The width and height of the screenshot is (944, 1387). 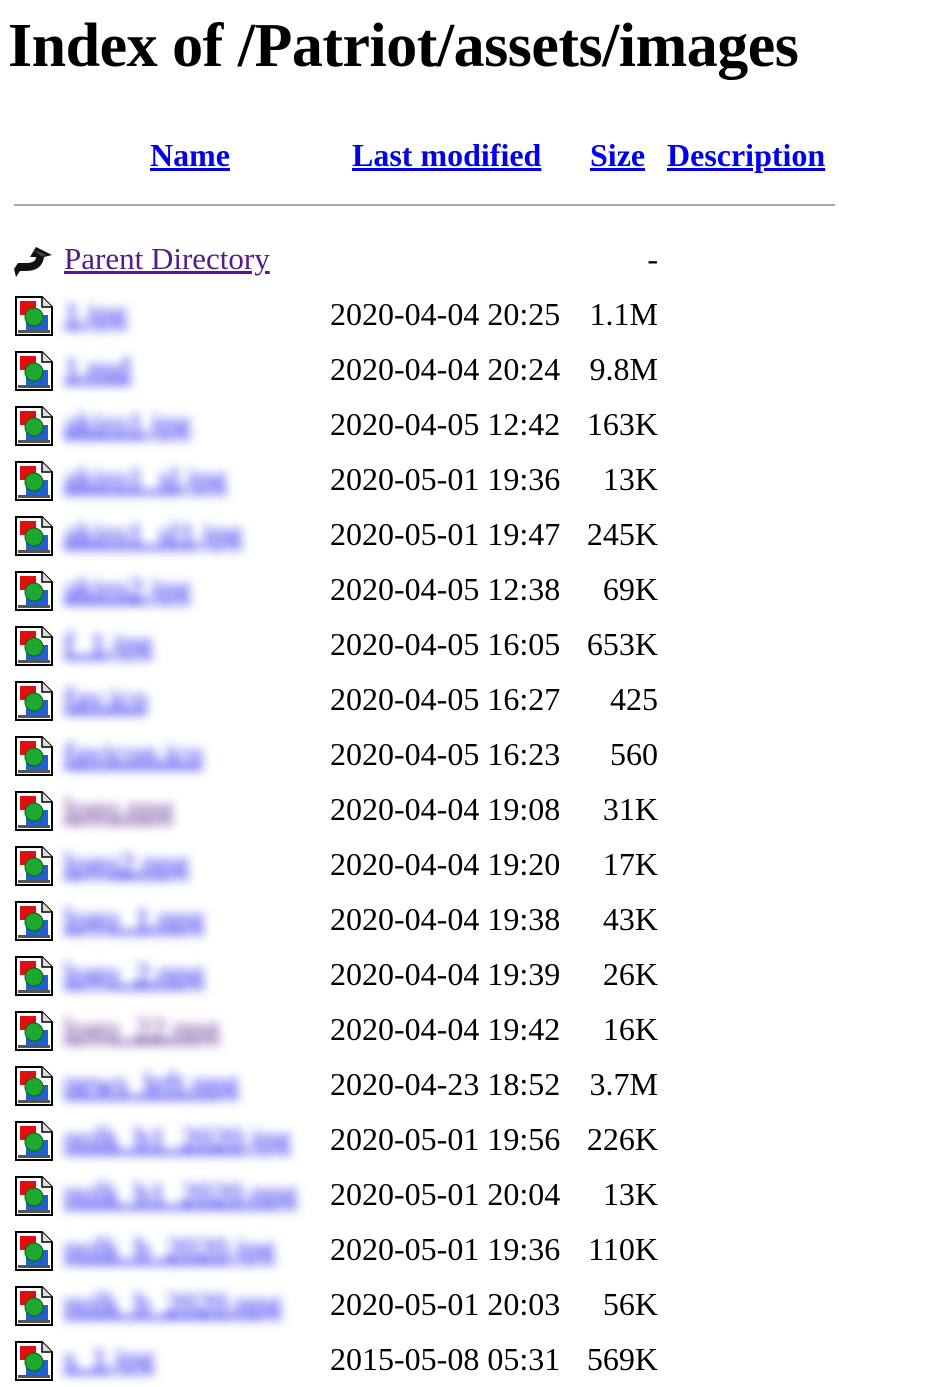 What do you see at coordinates (169, 1248) in the screenshot?
I see `file-link: polk_b_2020.jpg` at bounding box center [169, 1248].